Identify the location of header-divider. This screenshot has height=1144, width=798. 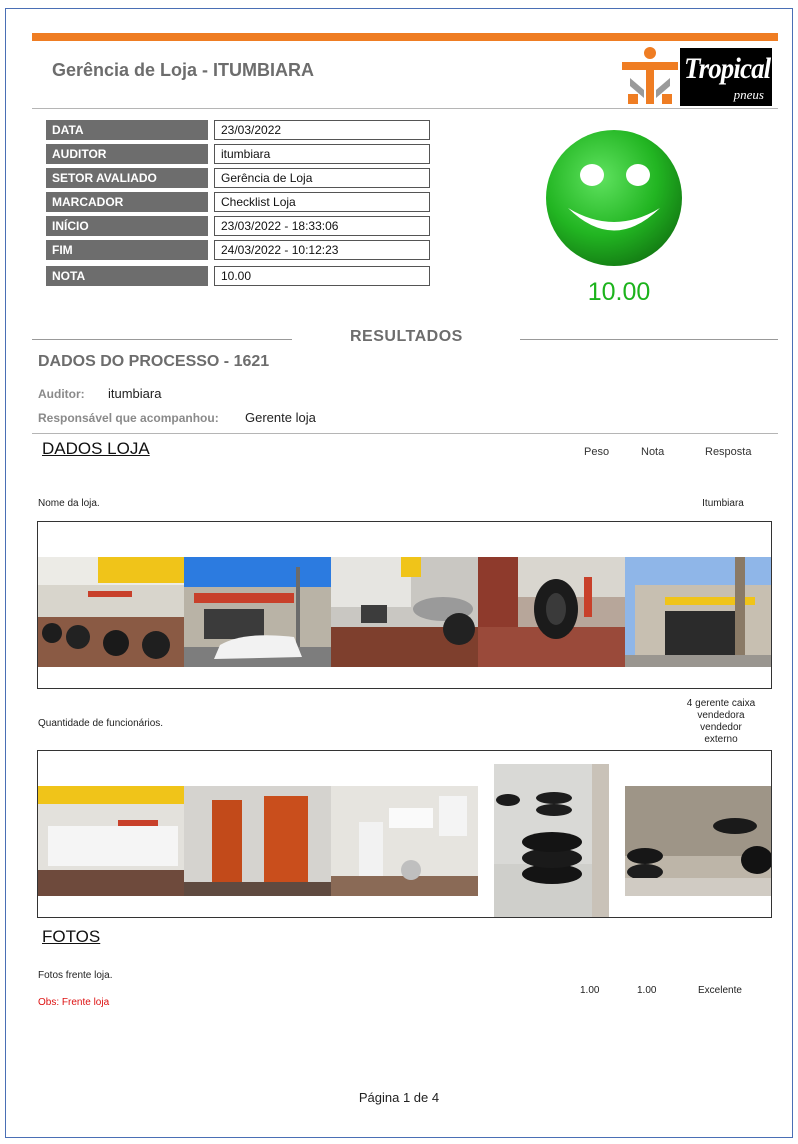
(405, 108).